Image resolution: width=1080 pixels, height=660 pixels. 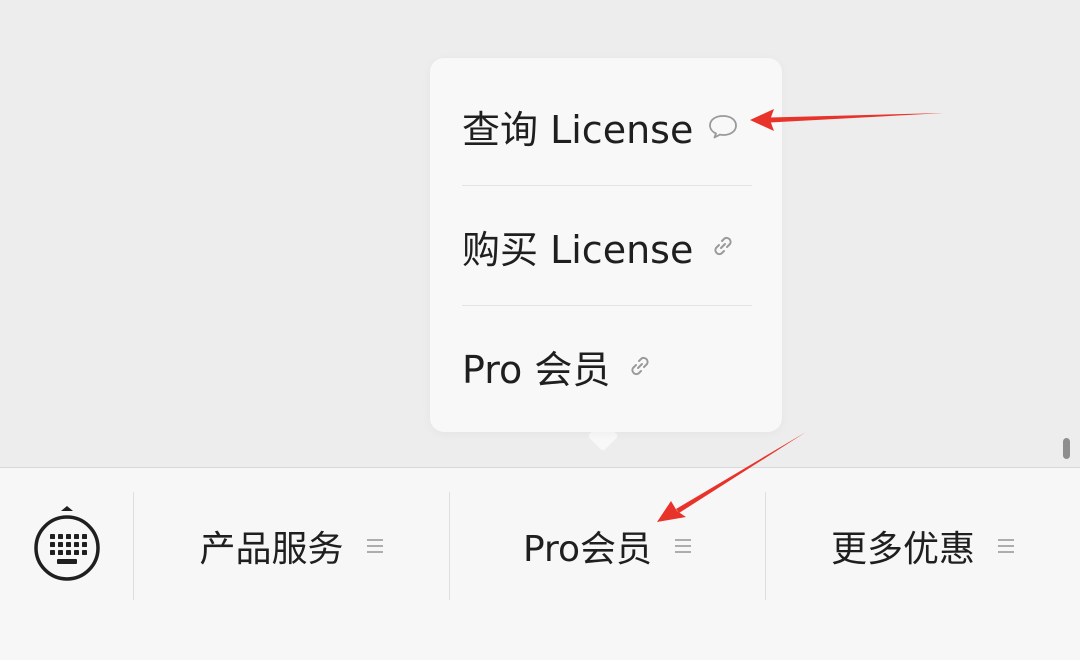 What do you see at coordinates (723, 126) in the screenshot?
I see `chat-bubble-icon` at bounding box center [723, 126].